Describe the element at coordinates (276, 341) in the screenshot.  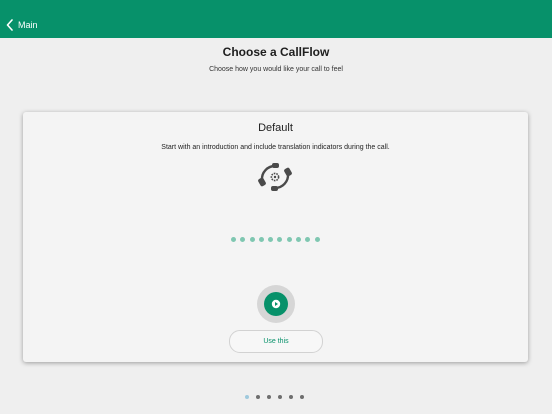
I see `use-this-button: Use this` at that location.